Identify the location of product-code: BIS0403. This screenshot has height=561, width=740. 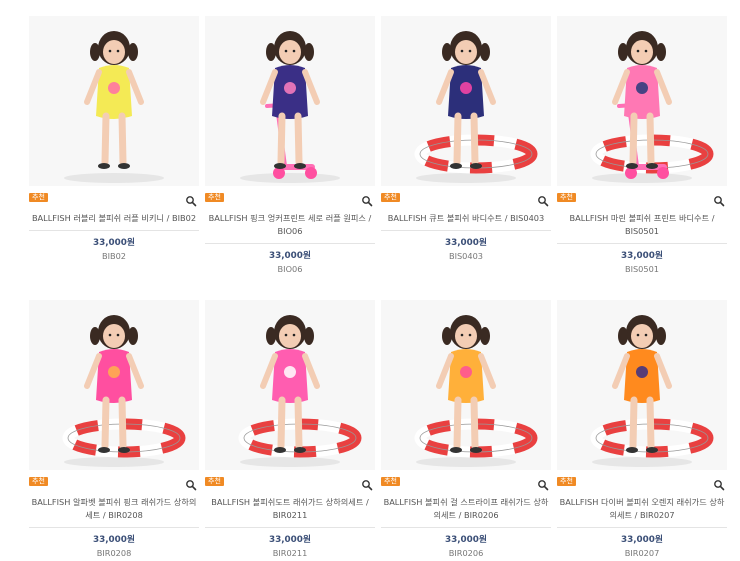
(466, 256).